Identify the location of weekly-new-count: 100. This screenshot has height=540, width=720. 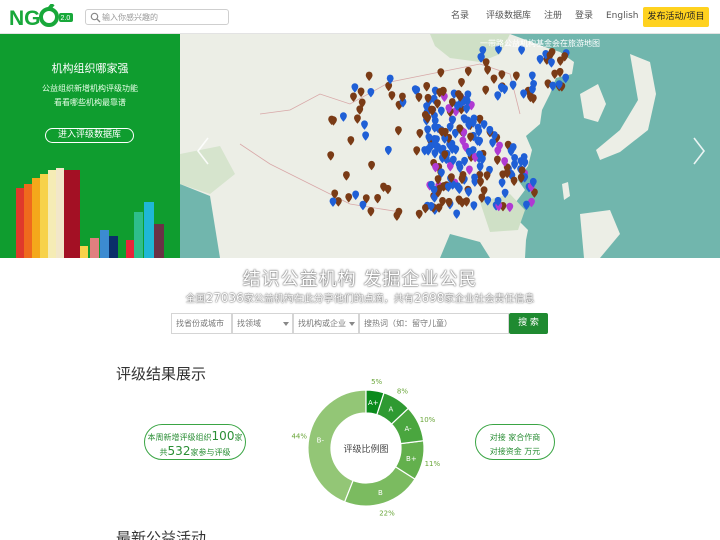
(223, 436).